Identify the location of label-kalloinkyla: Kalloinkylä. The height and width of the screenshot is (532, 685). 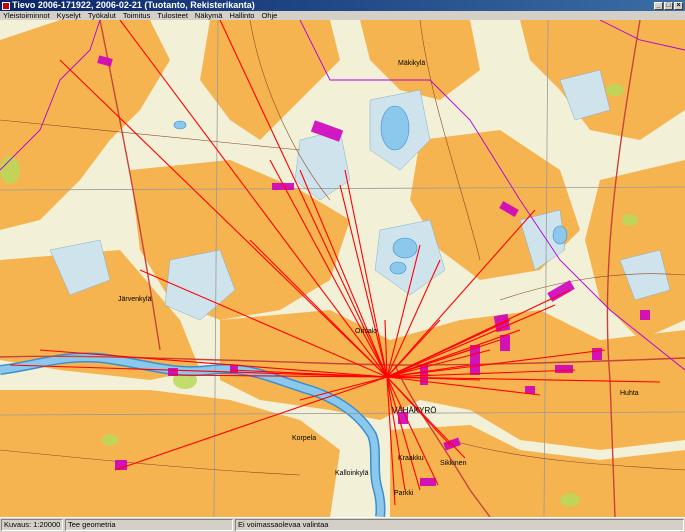
(352, 473).